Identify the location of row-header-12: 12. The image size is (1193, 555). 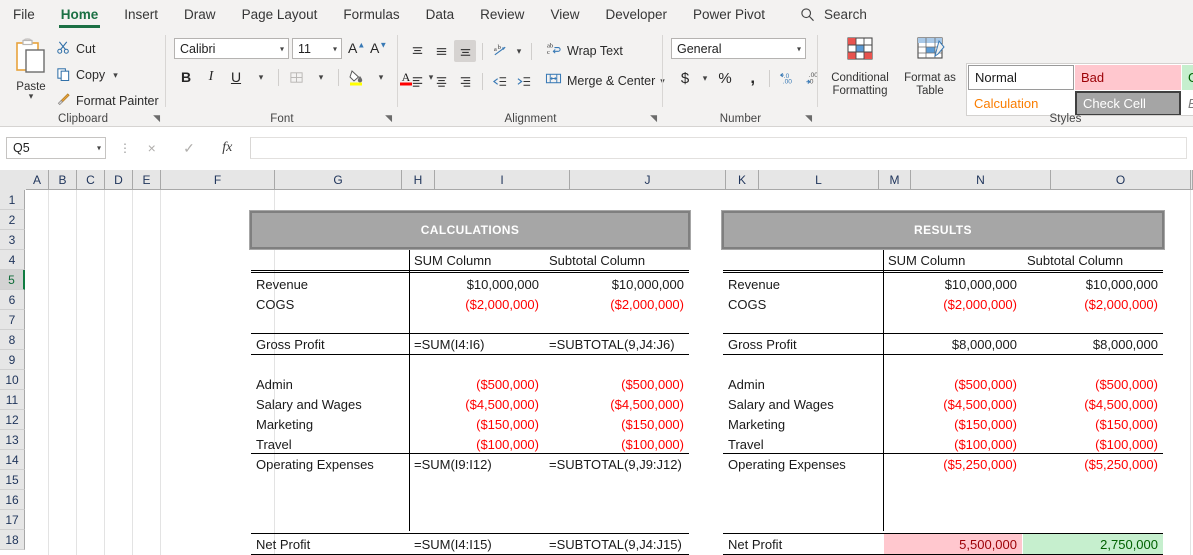
(12, 420).